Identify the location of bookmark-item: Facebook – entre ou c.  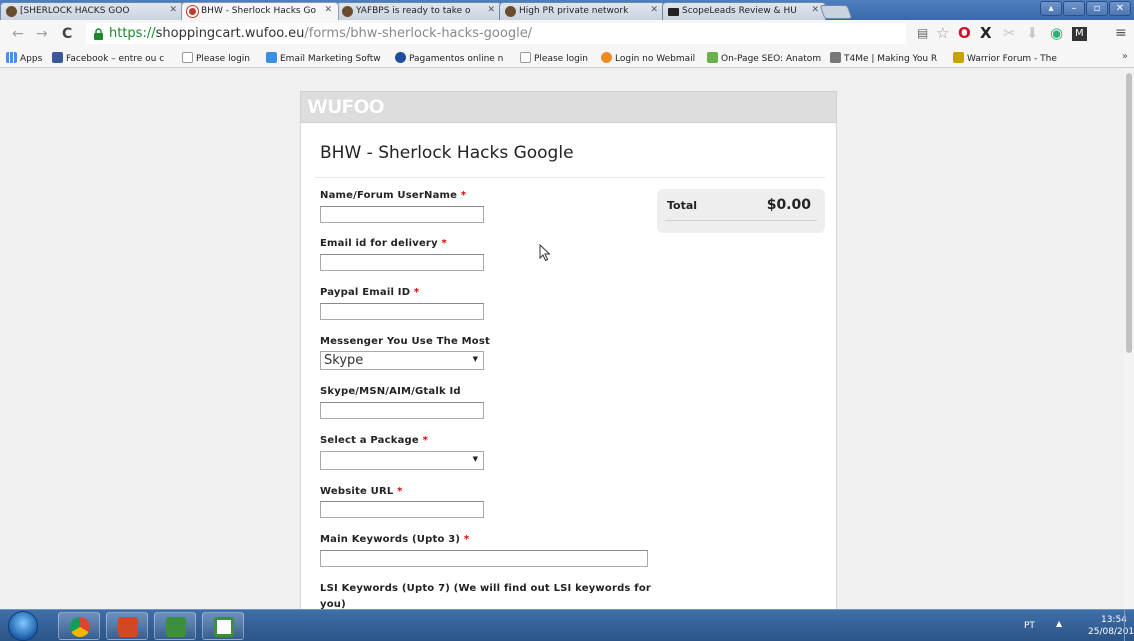
(114, 58).